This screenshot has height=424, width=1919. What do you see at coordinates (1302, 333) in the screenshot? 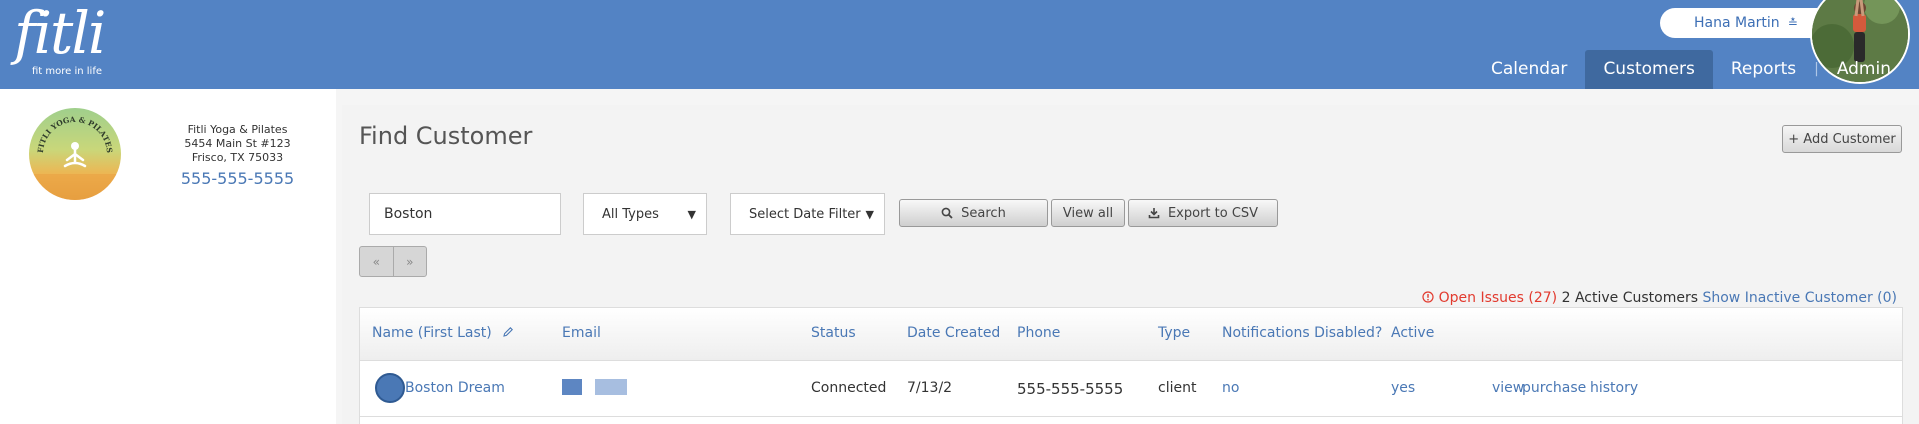
I see `column-notifications-disabled: Notifications Disabled?` at bounding box center [1302, 333].